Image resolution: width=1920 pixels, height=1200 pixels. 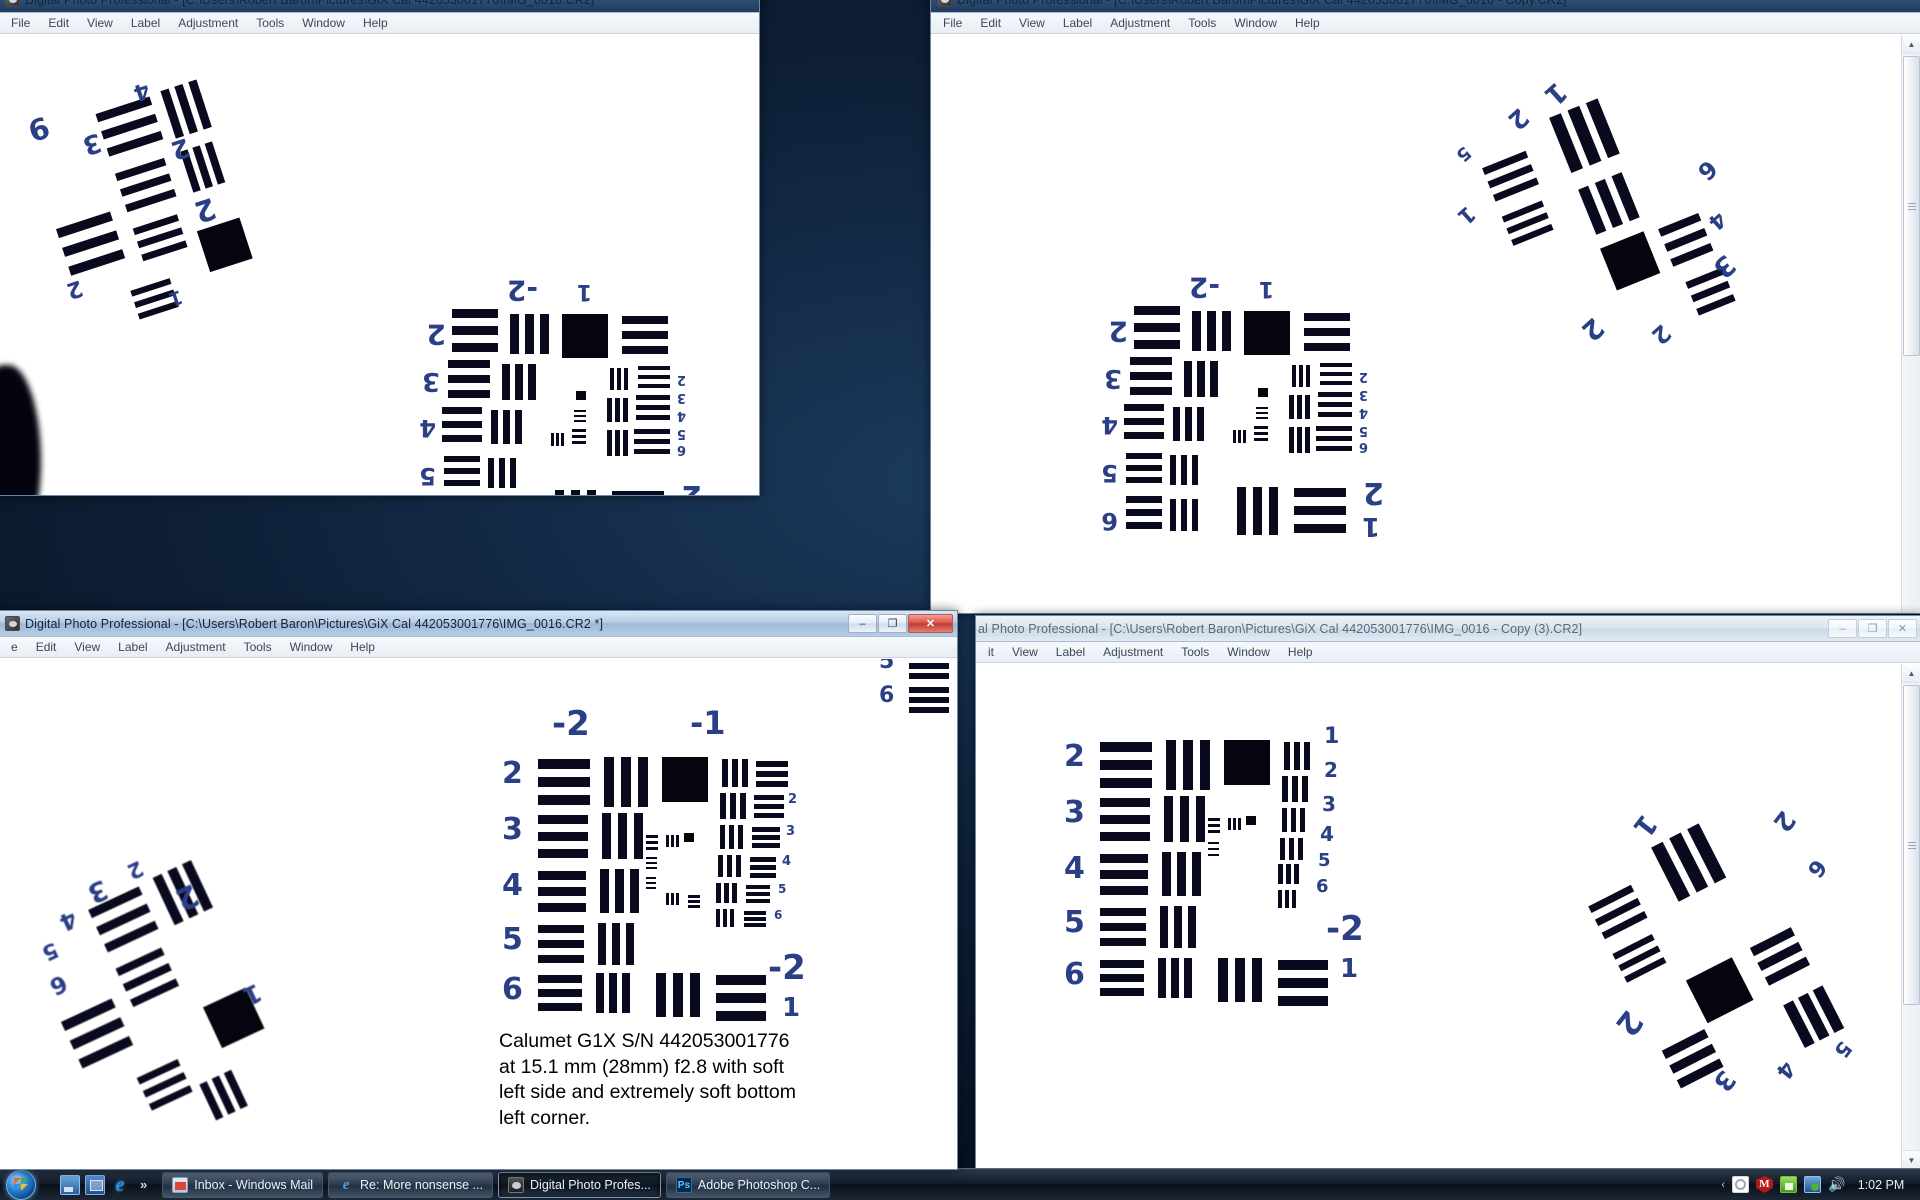 I want to click on vertical-scrollbar-bottom-right: ▲ ▼, so click(x=1910, y=916).